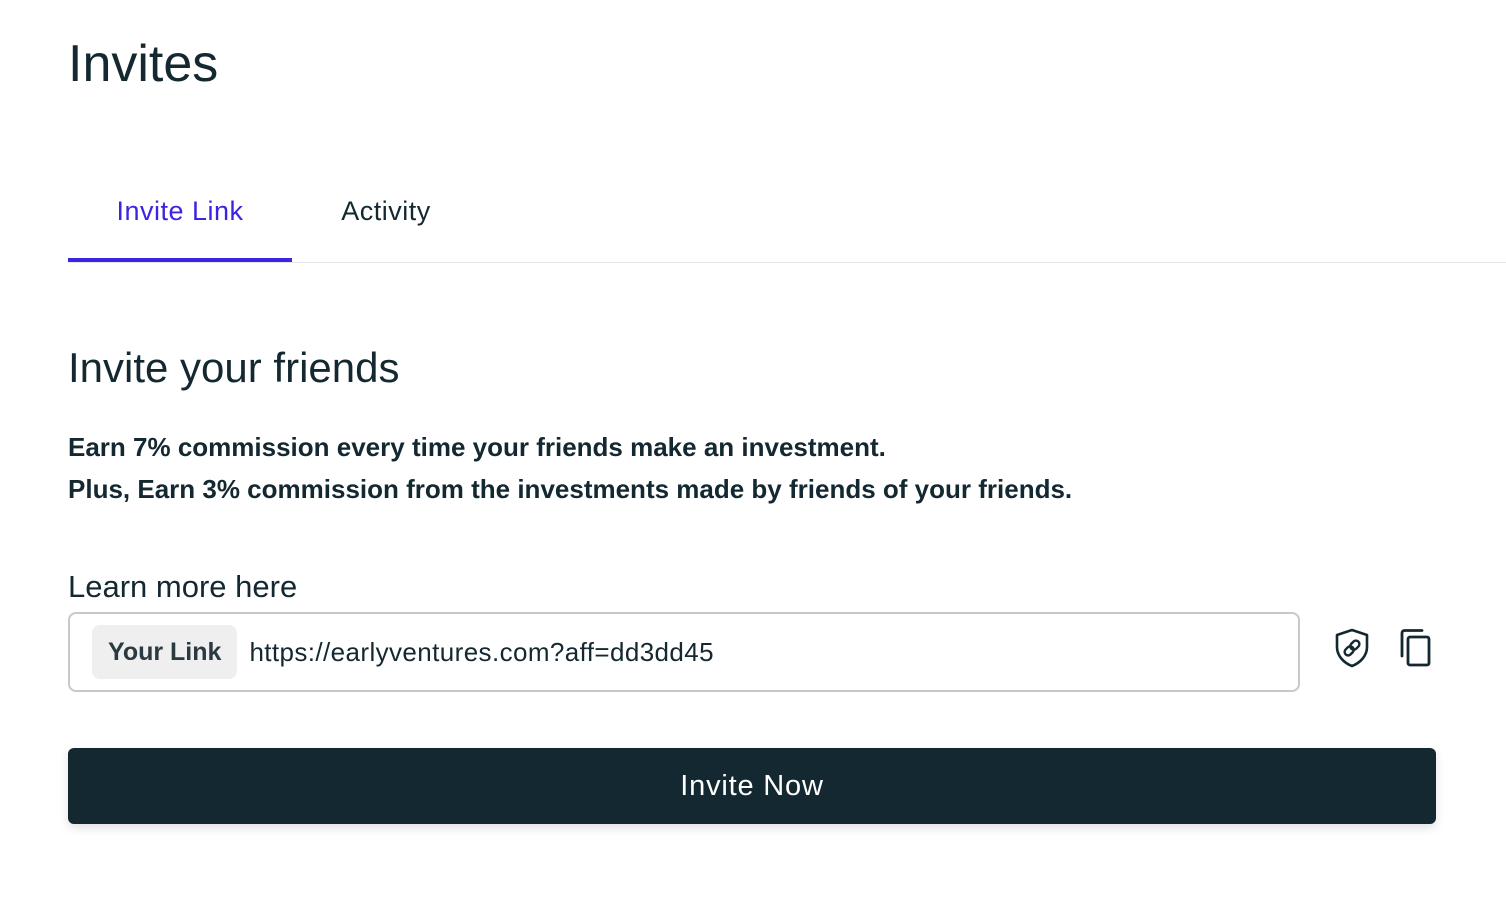 The width and height of the screenshot is (1506, 904). Describe the element at coordinates (182, 587) in the screenshot. I see `learn-more-link: Learn more here` at that location.